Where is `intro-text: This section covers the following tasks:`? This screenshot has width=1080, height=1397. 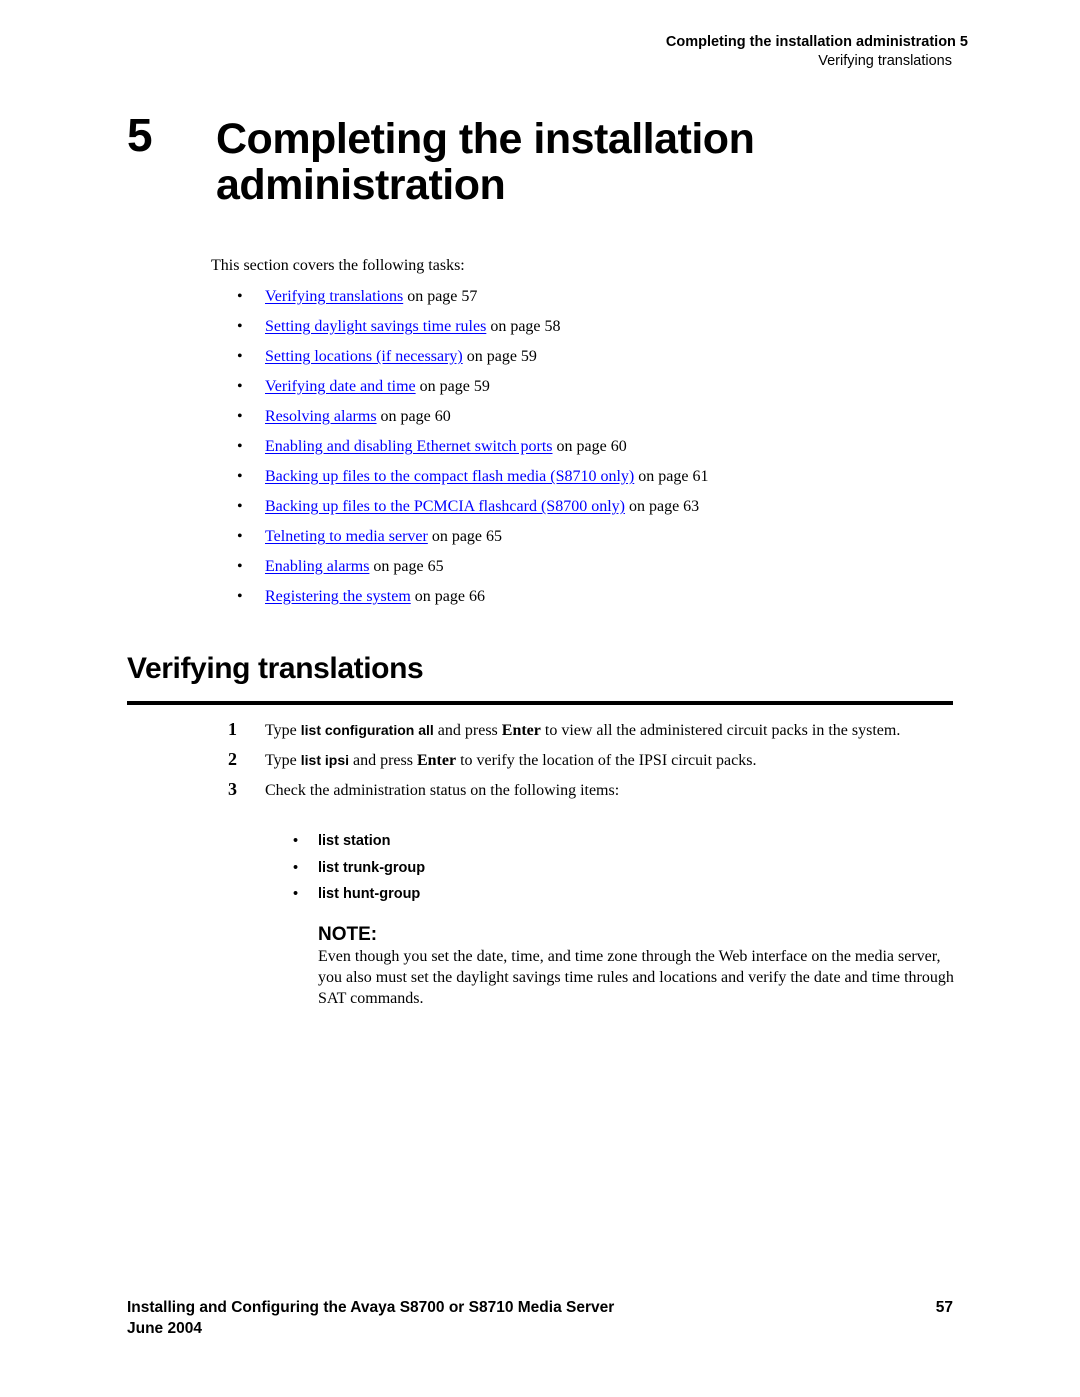
intro-text: This section covers the following tasks: is located at coordinates (338, 265).